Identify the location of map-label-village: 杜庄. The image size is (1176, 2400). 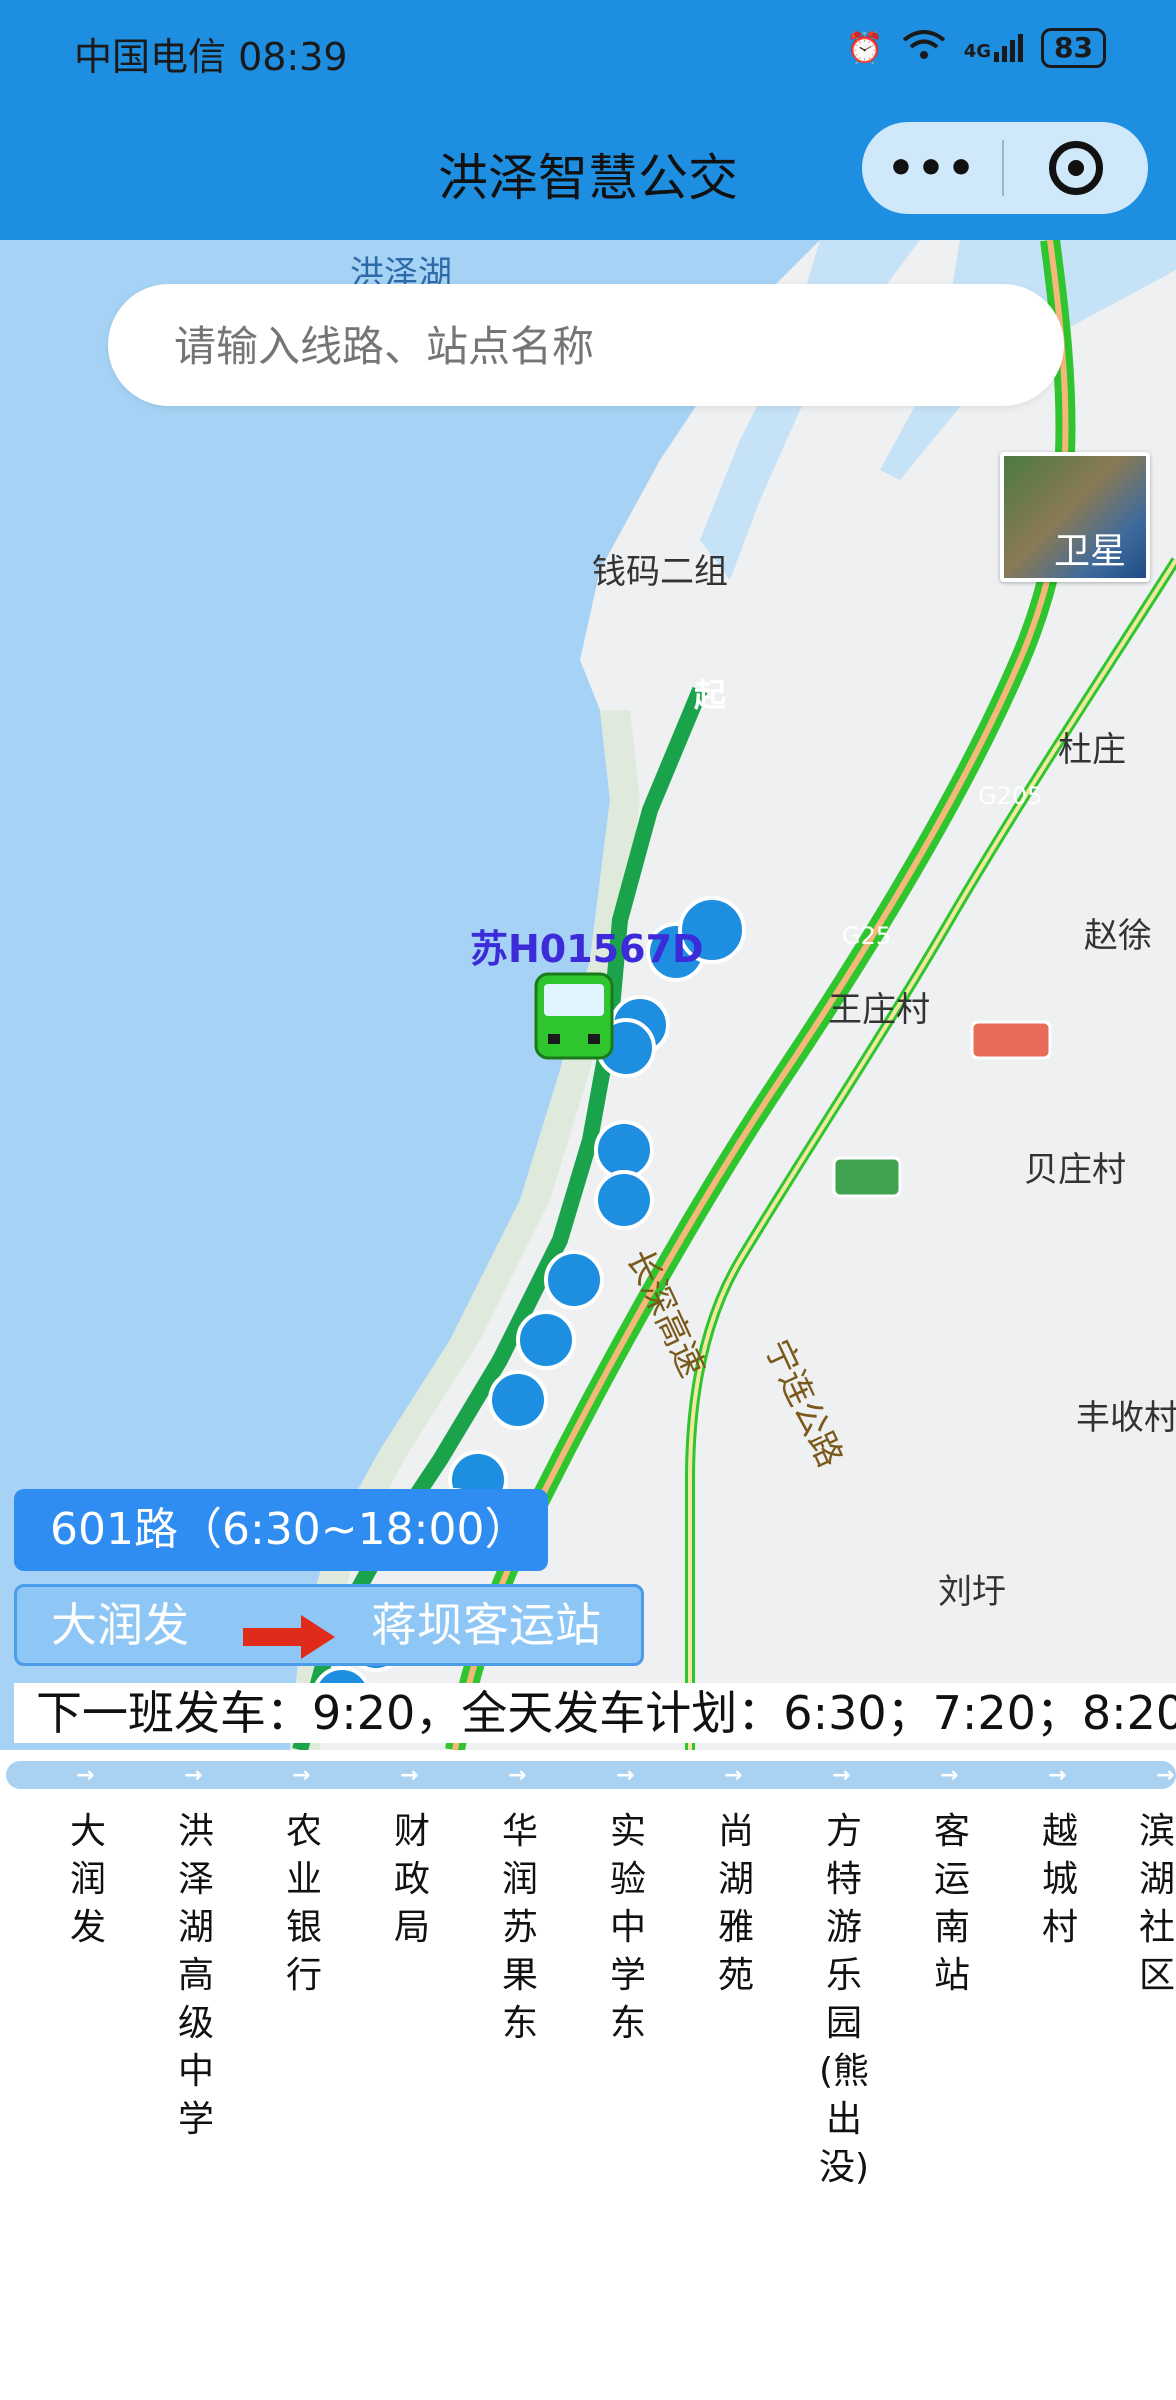
(1092, 750).